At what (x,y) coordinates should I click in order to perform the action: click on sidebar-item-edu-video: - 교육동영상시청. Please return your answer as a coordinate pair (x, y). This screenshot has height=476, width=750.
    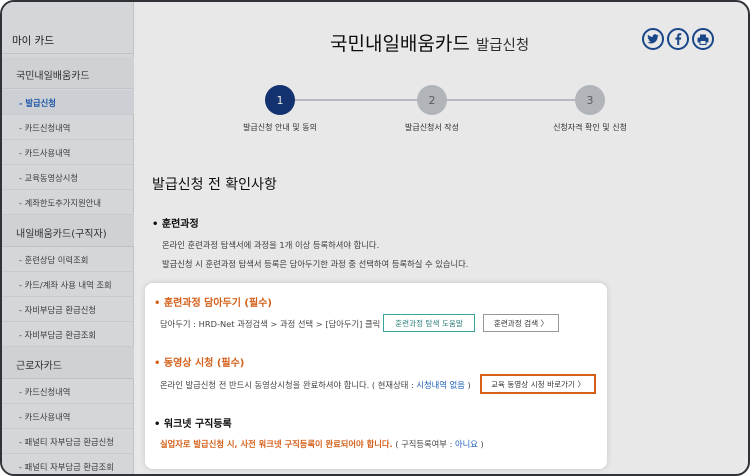
    Looking at the image, I should click on (68, 177).